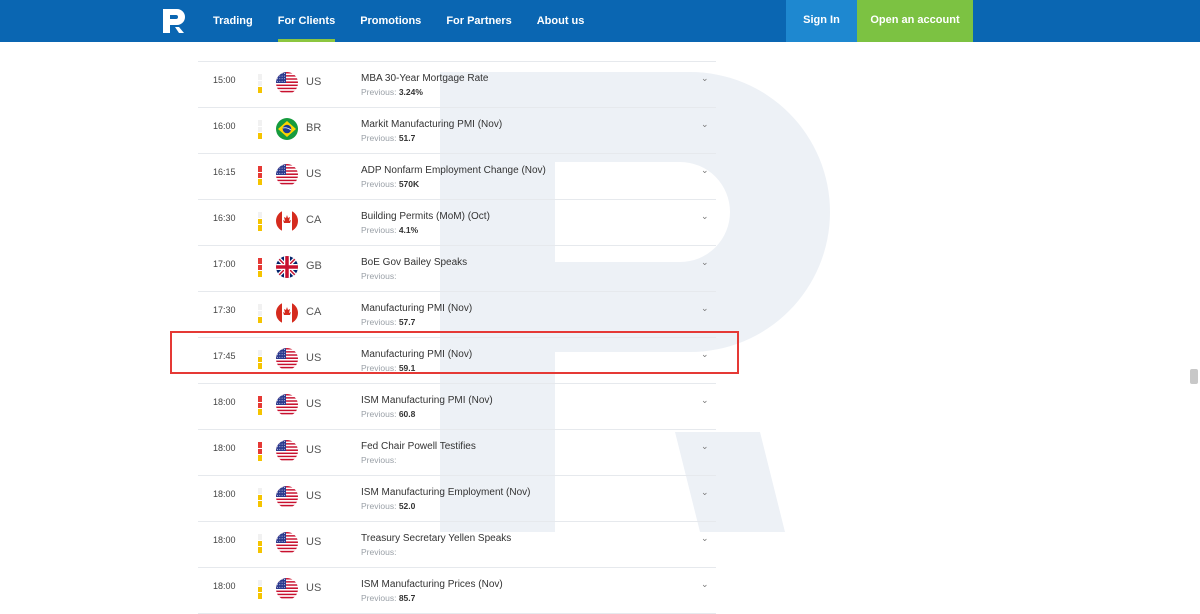  What do you see at coordinates (174, 21) in the screenshot?
I see `roboforex-logo-icon` at bounding box center [174, 21].